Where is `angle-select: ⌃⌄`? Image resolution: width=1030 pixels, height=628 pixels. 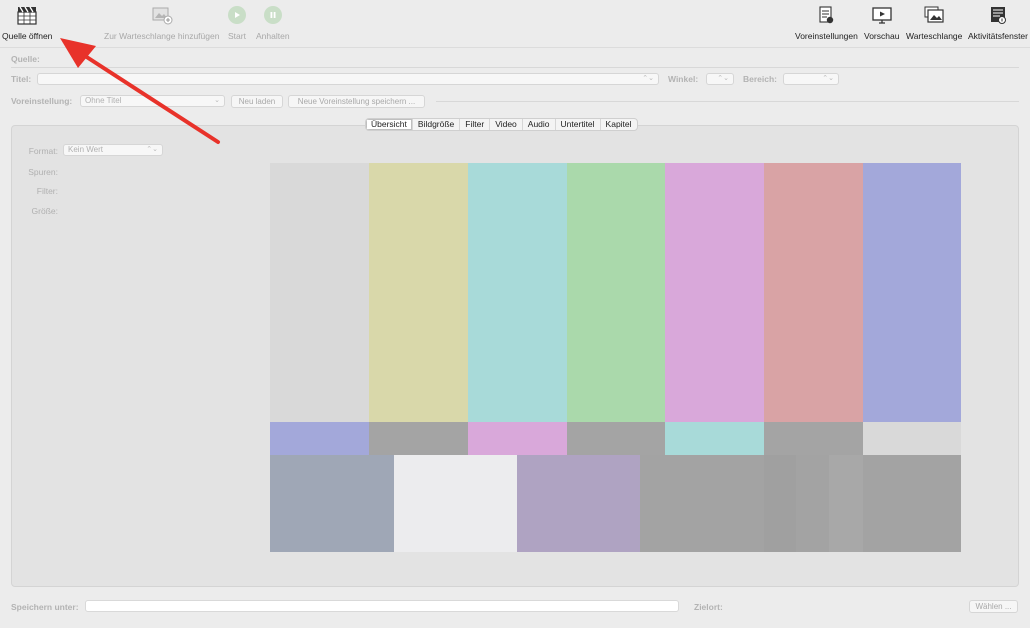 angle-select: ⌃⌄ is located at coordinates (720, 79).